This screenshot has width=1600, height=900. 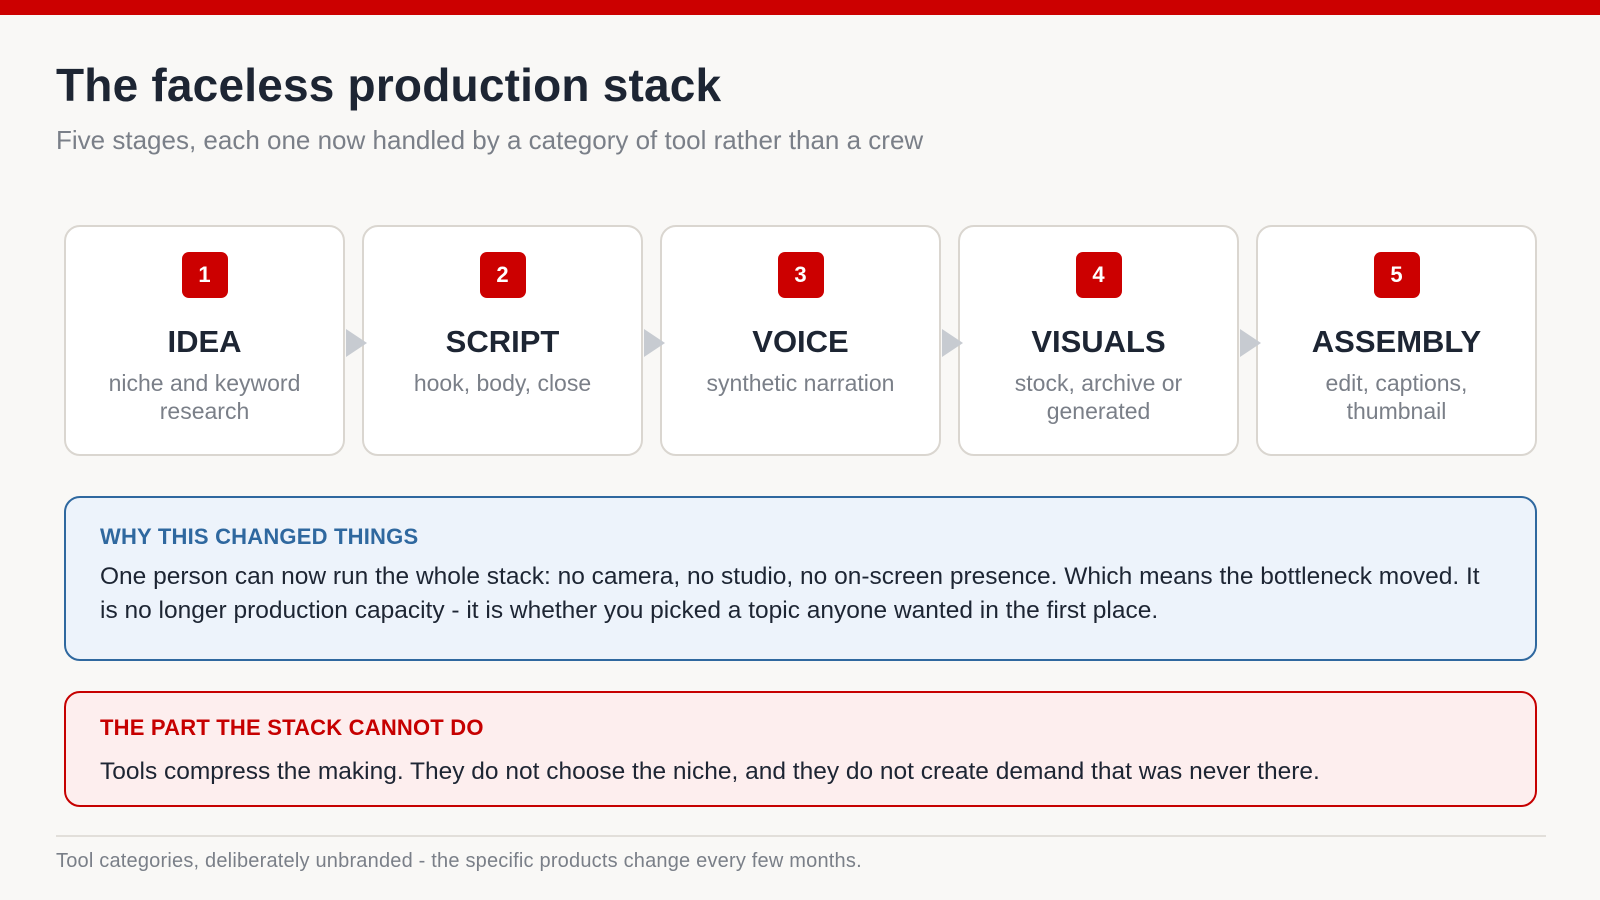 I want to click on stage-card-idea: 1 IDEA niche and keyword research, so click(x=215, y=340).